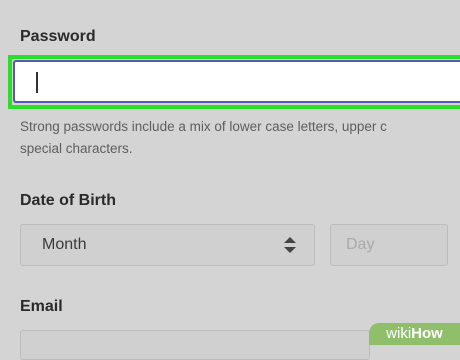  Describe the element at coordinates (360, 244) in the screenshot. I see `day-select-placeholder: Day` at that location.